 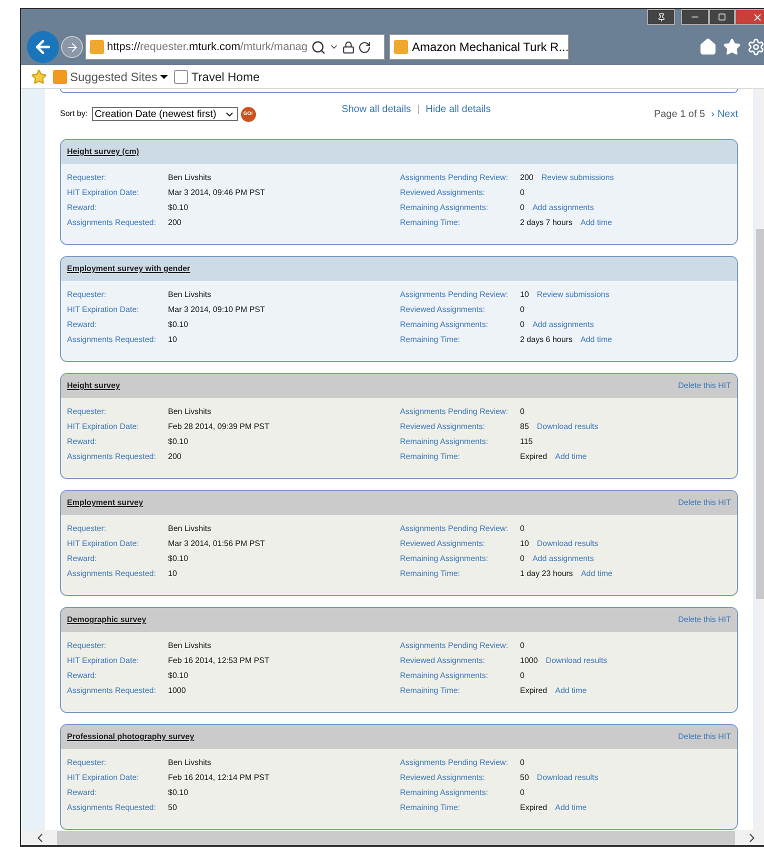 What do you see at coordinates (458, 109) in the screenshot?
I see `hide-all-details-link: Hide all details` at bounding box center [458, 109].